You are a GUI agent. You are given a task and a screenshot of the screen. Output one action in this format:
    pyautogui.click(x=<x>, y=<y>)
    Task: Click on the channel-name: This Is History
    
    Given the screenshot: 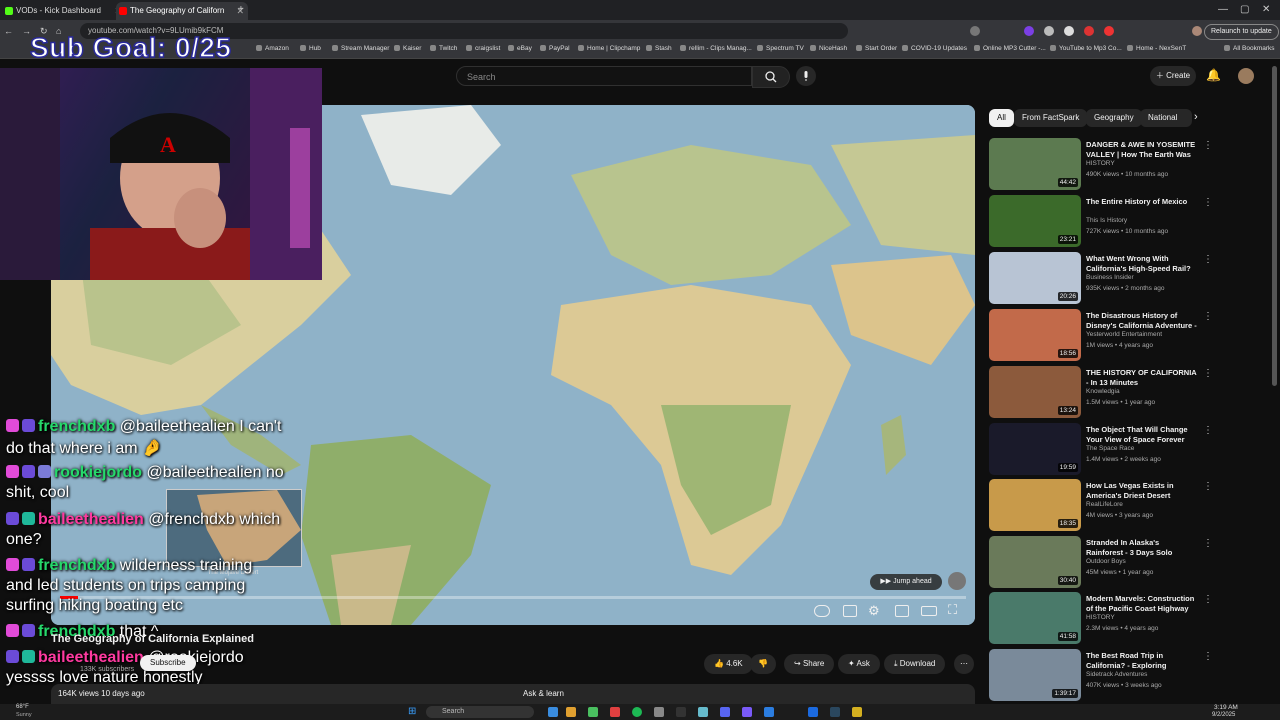 What is the action you would take?
    pyautogui.click(x=1106, y=220)
    